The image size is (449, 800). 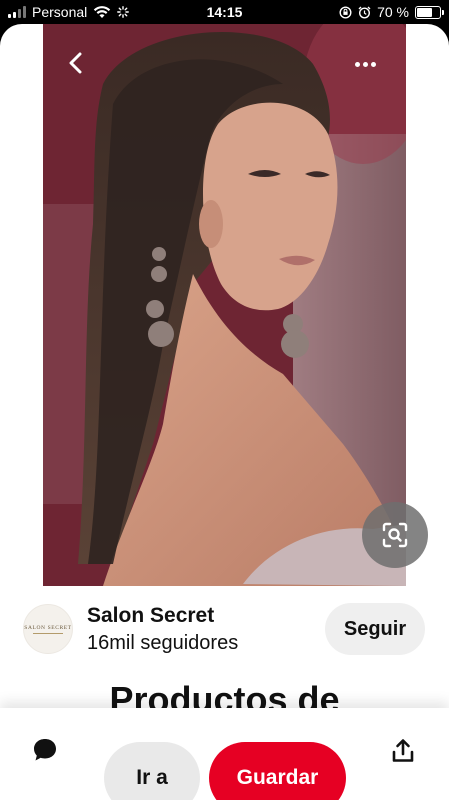 I want to click on avatar-logo-text: SALON SECRET, so click(x=48, y=627).